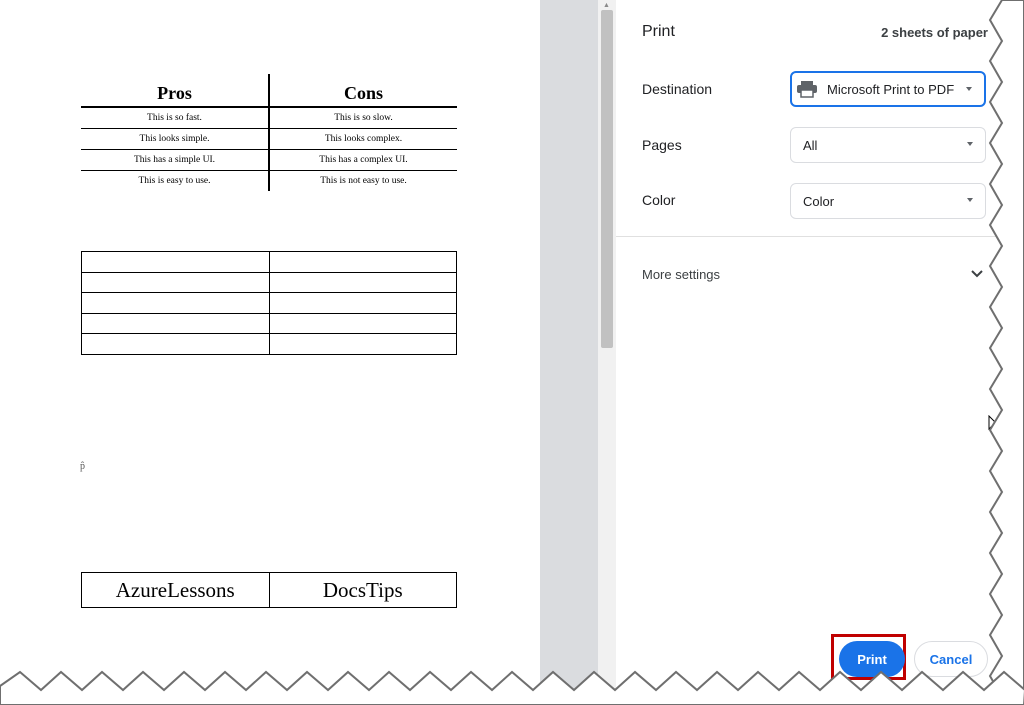 This screenshot has width=1024, height=705. What do you see at coordinates (681, 274) in the screenshot?
I see `more-settings-toggle: More settings` at bounding box center [681, 274].